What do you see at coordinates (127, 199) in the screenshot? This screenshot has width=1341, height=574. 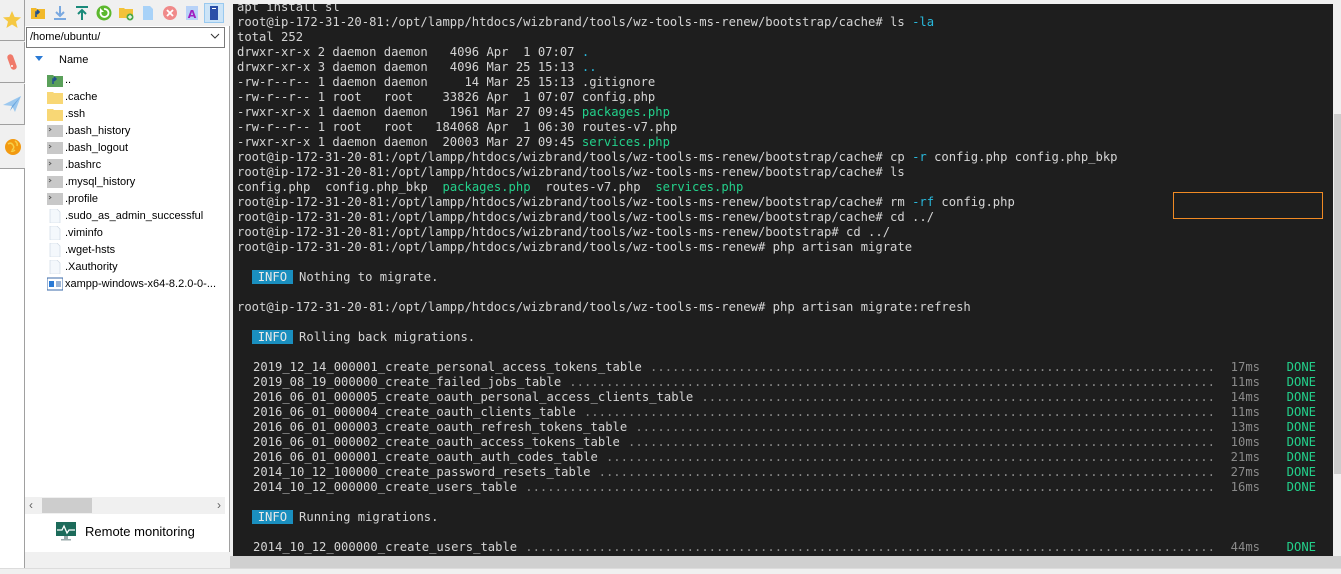 I see `file-list-item: .profile` at bounding box center [127, 199].